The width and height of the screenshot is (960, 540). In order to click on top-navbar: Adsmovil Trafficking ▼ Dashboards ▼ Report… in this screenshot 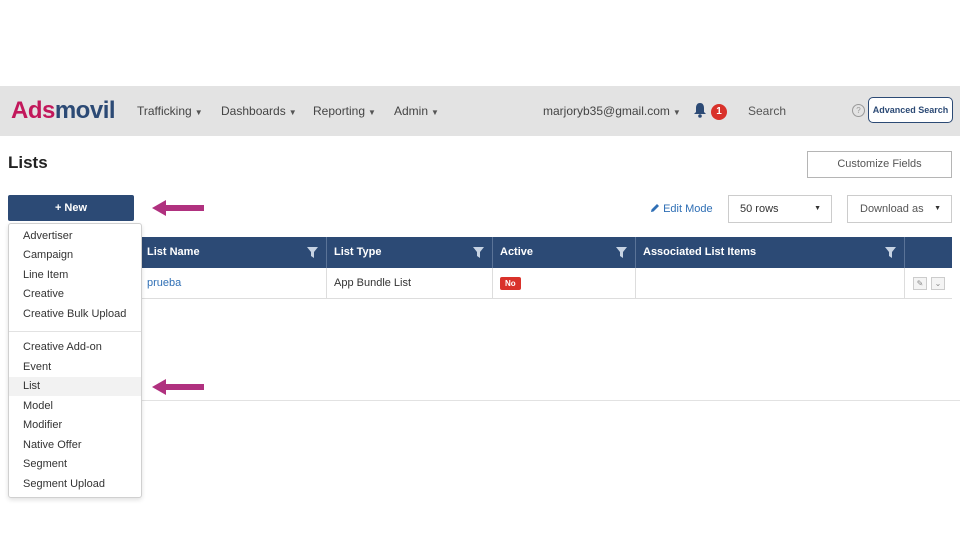, I will do `click(480, 111)`.